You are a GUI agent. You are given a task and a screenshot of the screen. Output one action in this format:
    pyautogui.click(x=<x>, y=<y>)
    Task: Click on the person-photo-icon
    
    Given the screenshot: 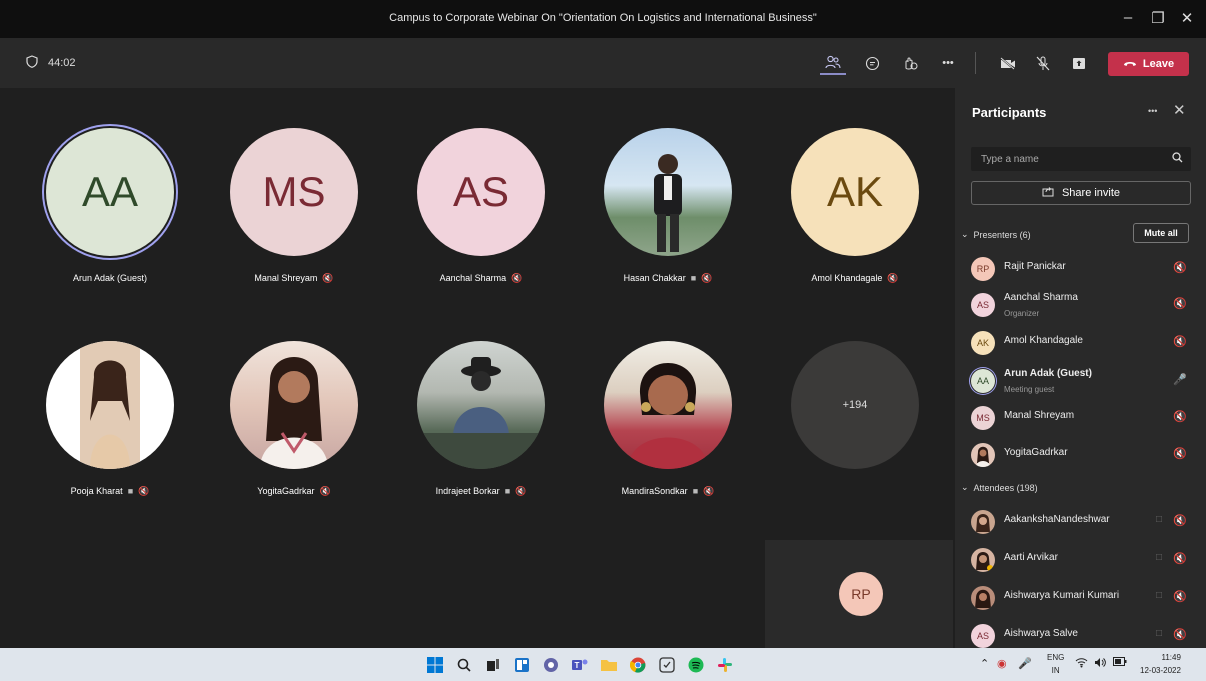 What is the action you would take?
    pyautogui.click(x=668, y=416)
    